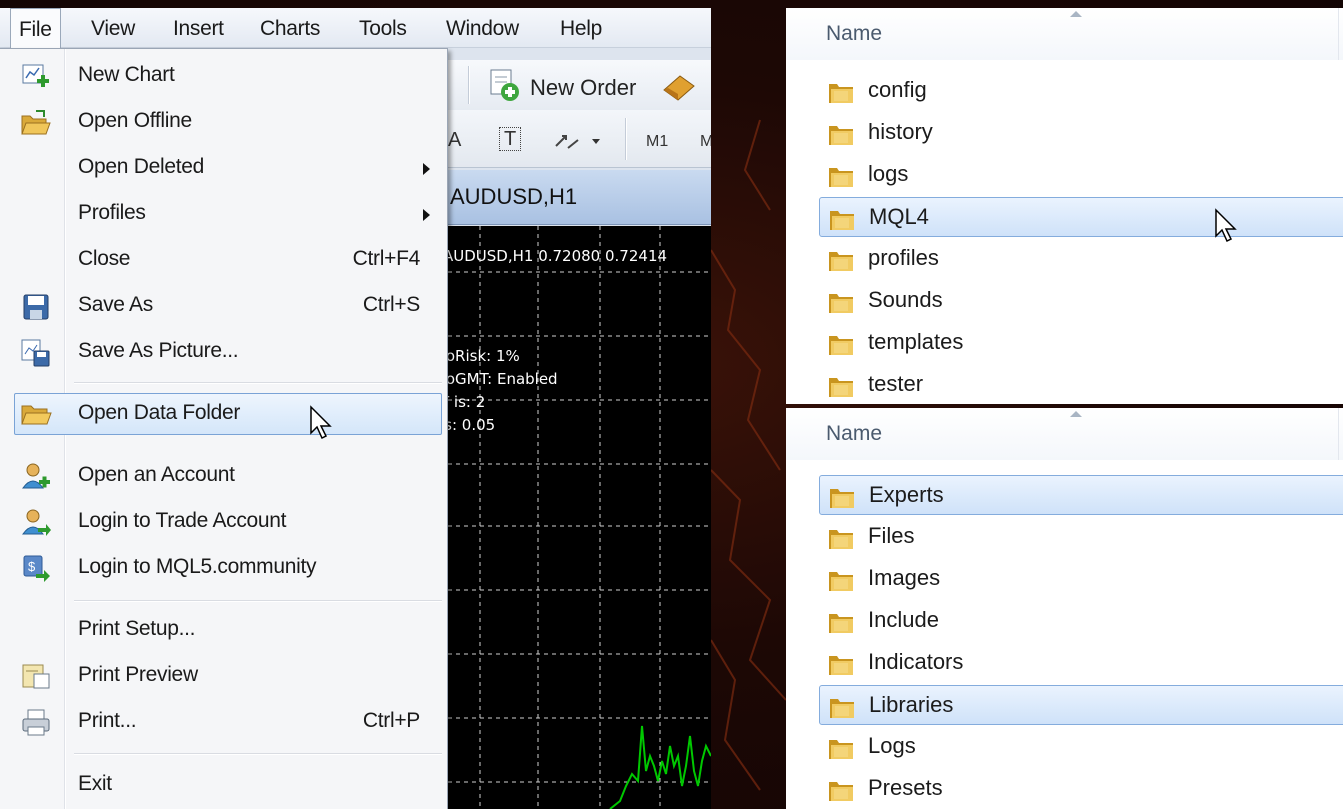 The height and width of the screenshot is (809, 1343). What do you see at coordinates (1064, 384) in the screenshot?
I see `folder-row-tester: tester` at bounding box center [1064, 384].